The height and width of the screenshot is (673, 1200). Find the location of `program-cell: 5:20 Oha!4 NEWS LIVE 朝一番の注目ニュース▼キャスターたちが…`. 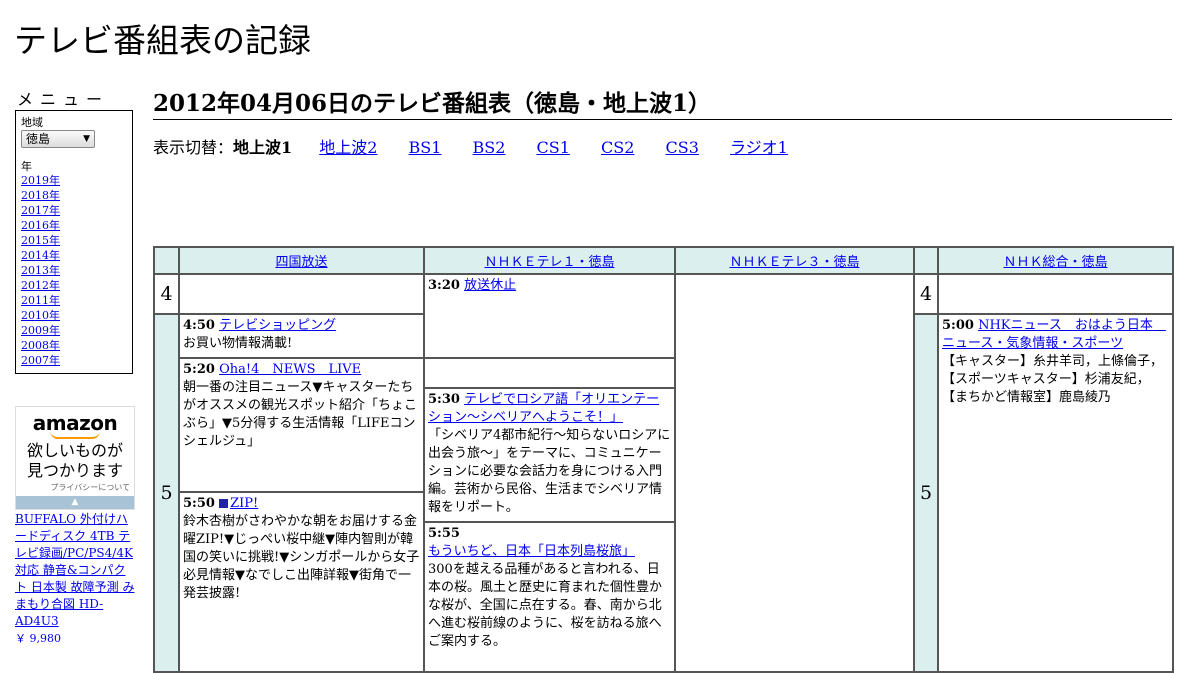

program-cell: 5:20 Oha!4 NEWS LIVE 朝一番の注目ニュース▼キャスターたちが… is located at coordinates (301, 425).